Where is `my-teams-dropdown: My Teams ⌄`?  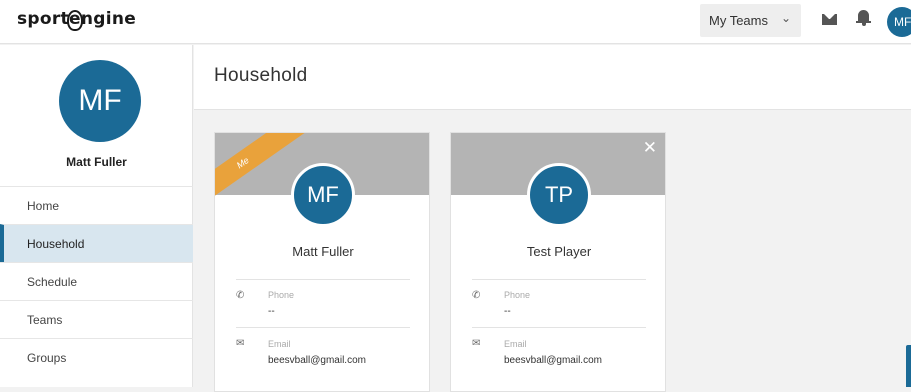 my-teams-dropdown: My Teams ⌄ is located at coordinates (750, 20).